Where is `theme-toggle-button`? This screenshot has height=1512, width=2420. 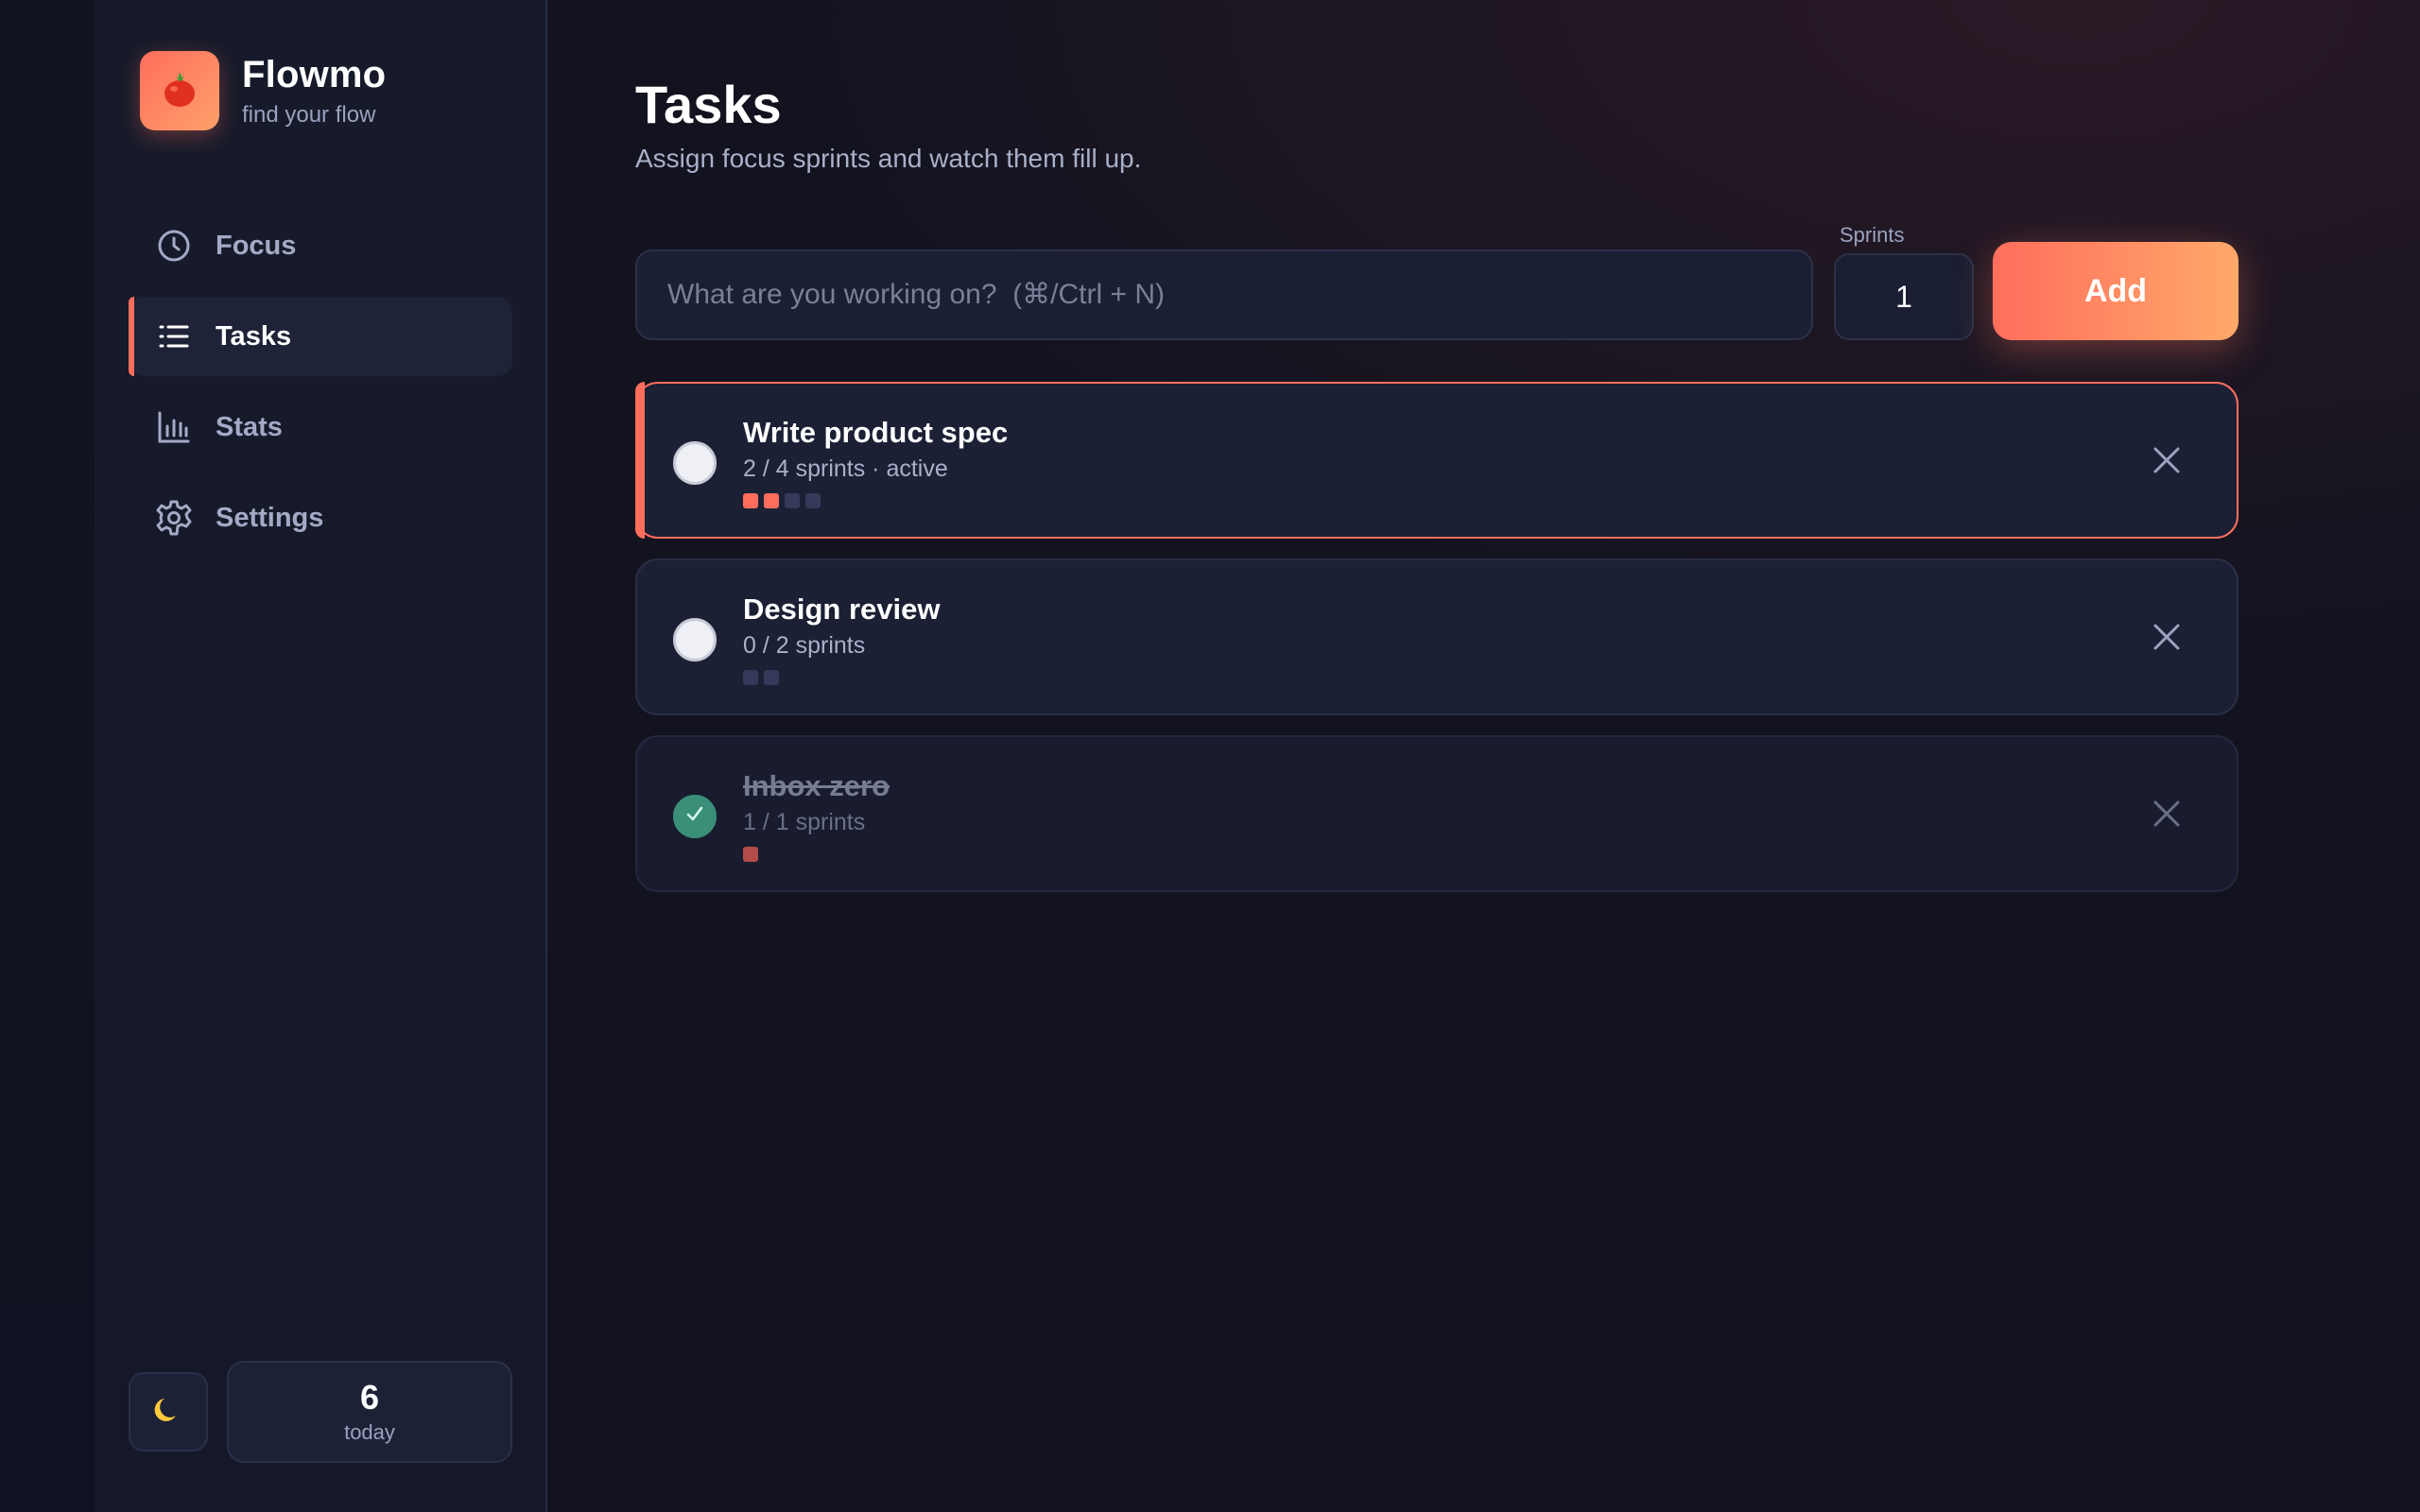
theme-toggle-button is located at coordinates (169, 1412).